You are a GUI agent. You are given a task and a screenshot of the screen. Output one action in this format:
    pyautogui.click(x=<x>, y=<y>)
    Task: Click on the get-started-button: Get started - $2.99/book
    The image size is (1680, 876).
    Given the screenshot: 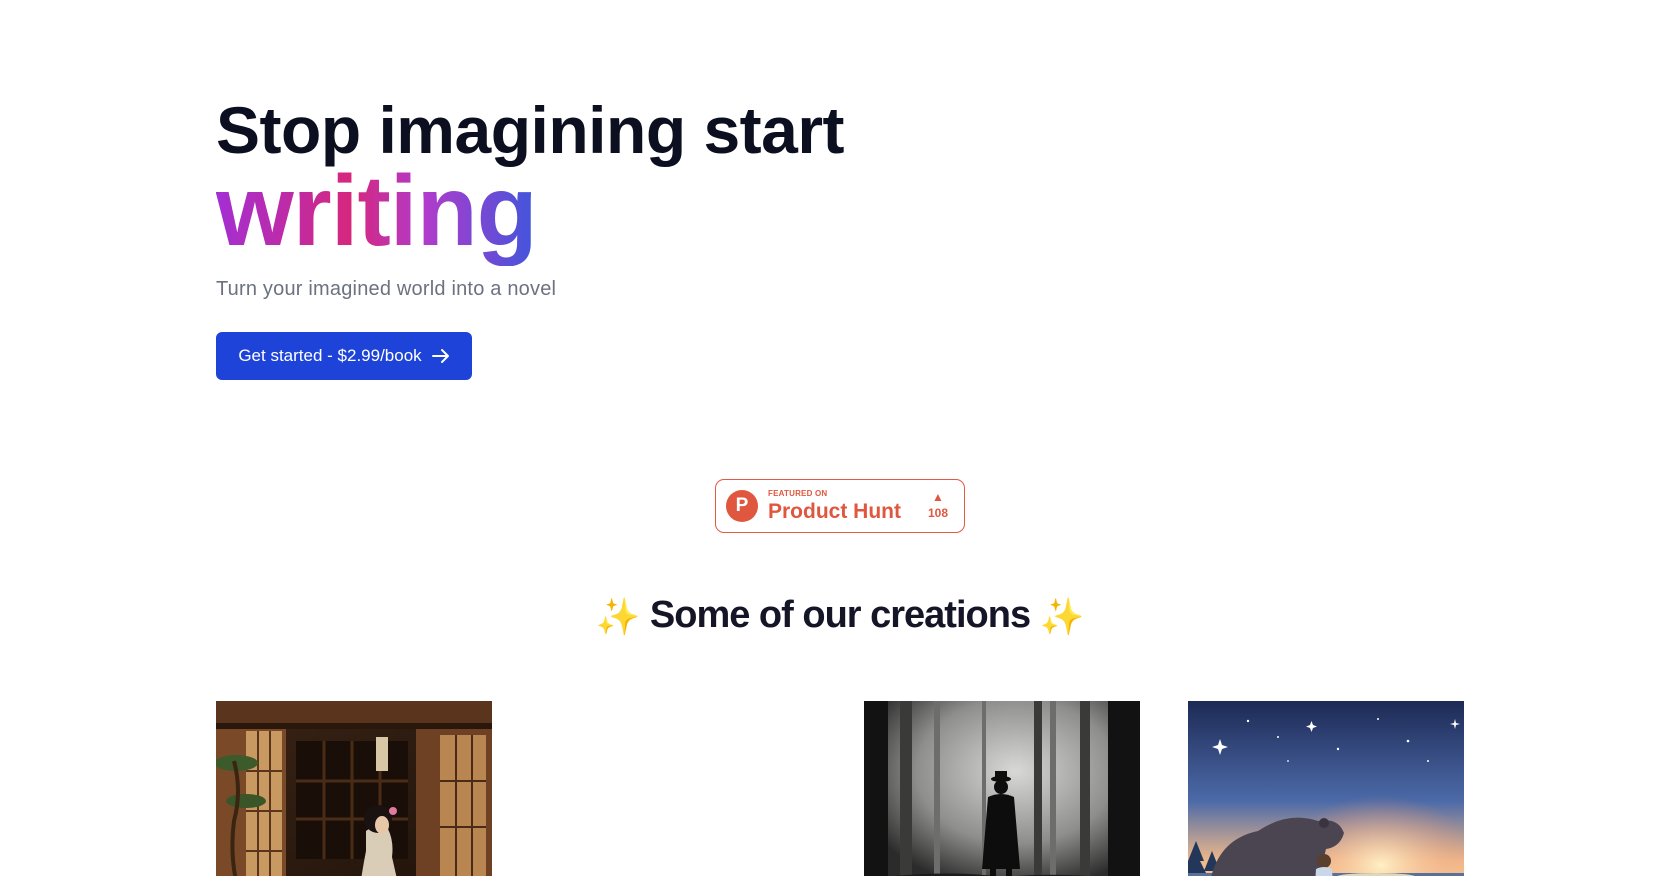 What is the action you would take?
    pyautogui.click(x=344, y=356)
    